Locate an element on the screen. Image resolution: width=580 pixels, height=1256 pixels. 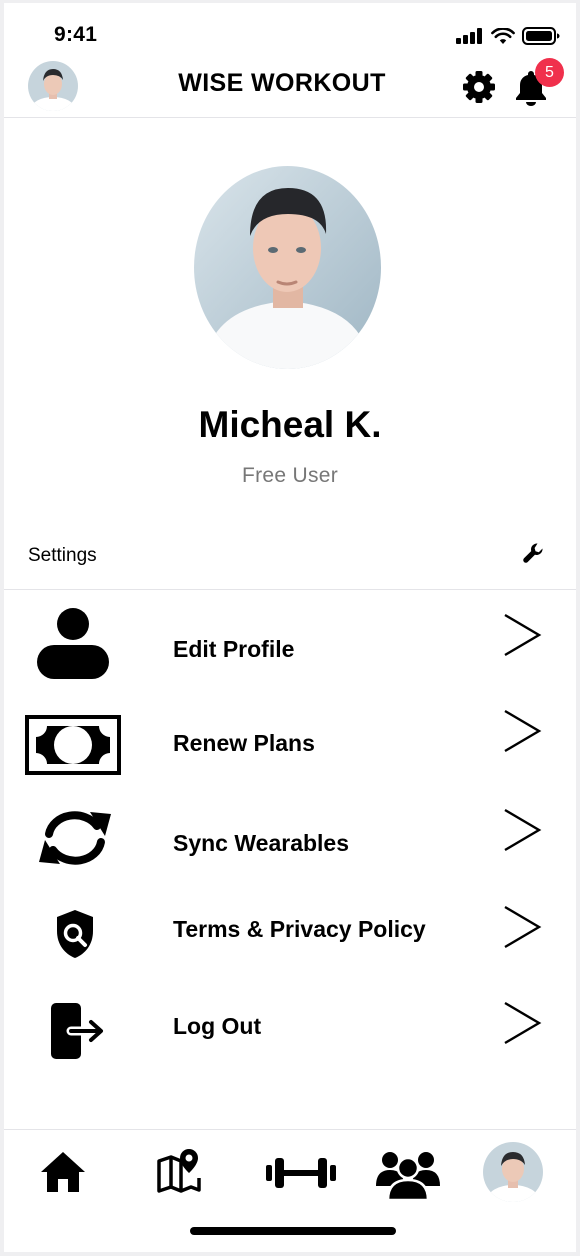
user-plan-status: Free User is located at coordinates (290, 475).